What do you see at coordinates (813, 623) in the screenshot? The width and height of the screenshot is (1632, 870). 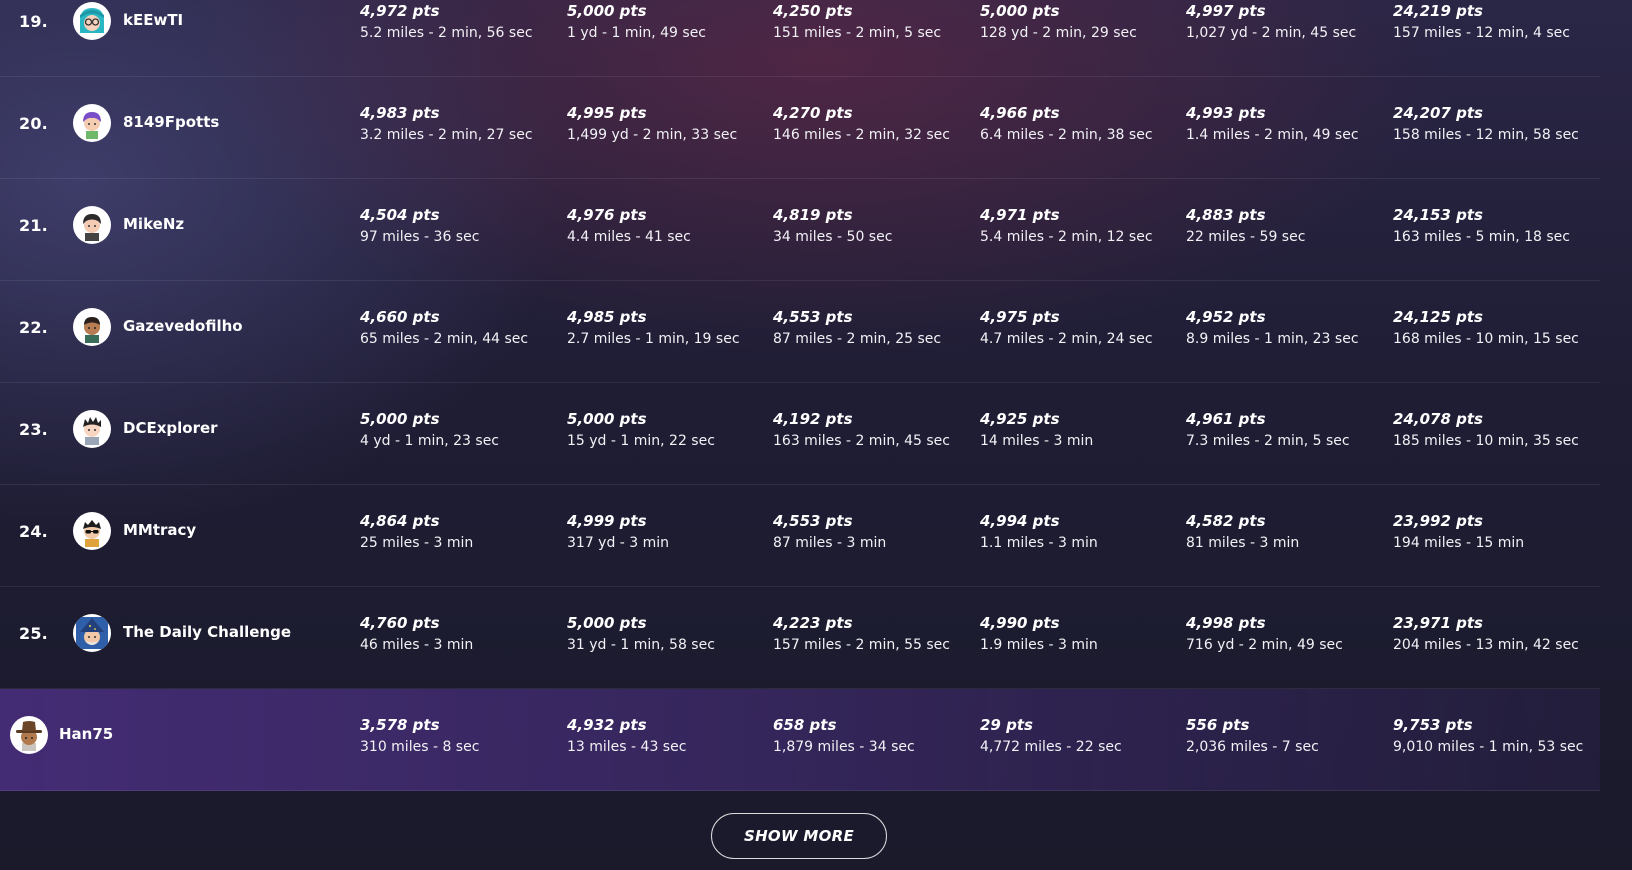 I see `round-points: 4,223 pts` at bounding box center [813, 623].